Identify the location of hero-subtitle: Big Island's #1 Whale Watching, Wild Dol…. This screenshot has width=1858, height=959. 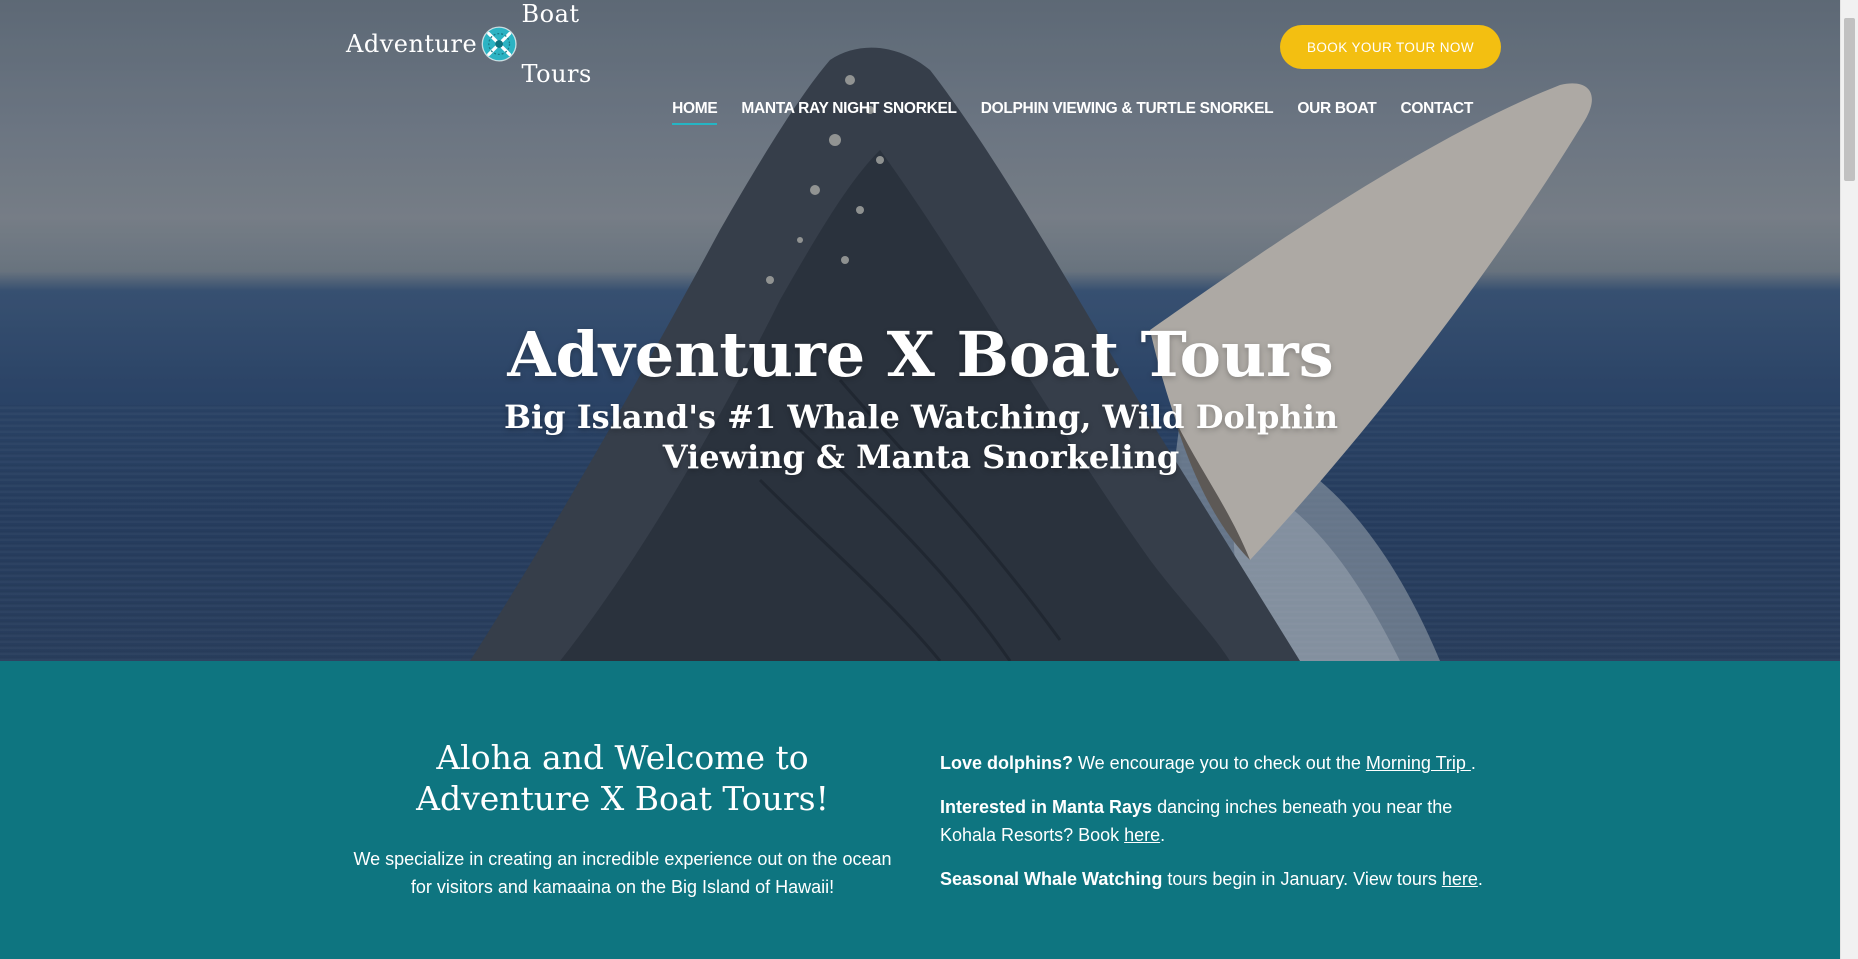
(920, 437).